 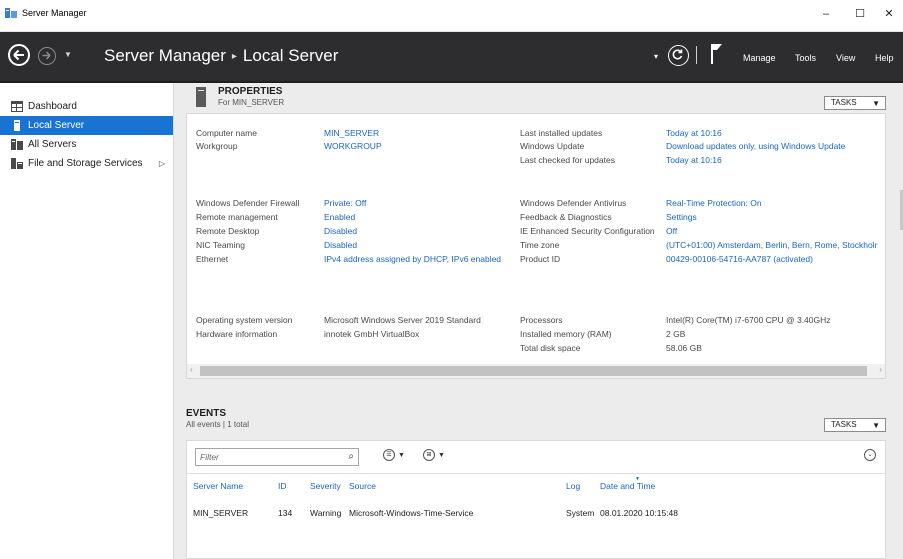 What do you see at coordinates (68, 54) in the screenshot?
I see `history-dropdown-icon: ▼` at bounding box center [68, 54].